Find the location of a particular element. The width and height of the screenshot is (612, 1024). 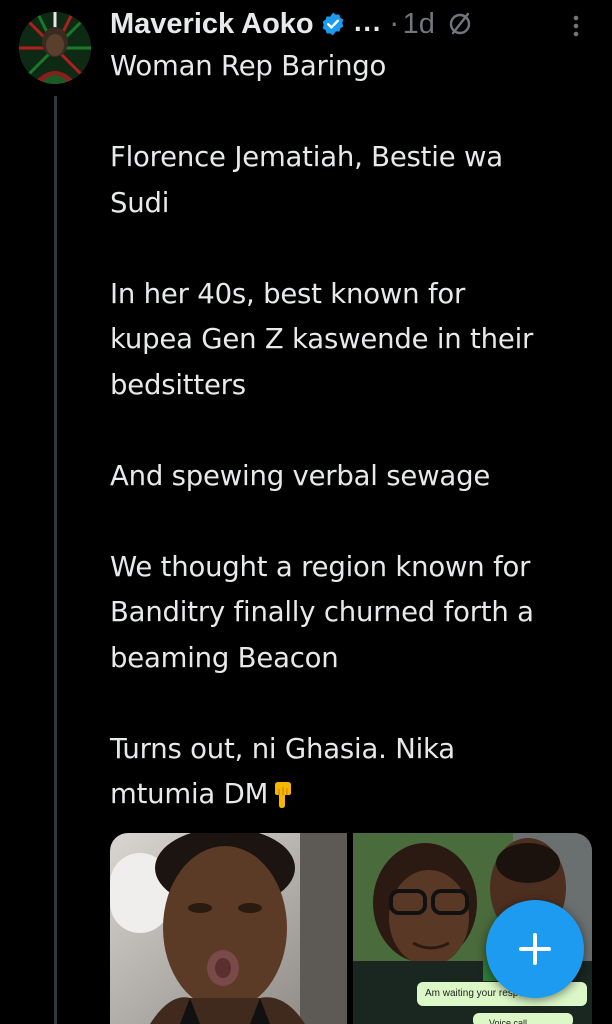

plus-icon is located at coordinates (535, 949).